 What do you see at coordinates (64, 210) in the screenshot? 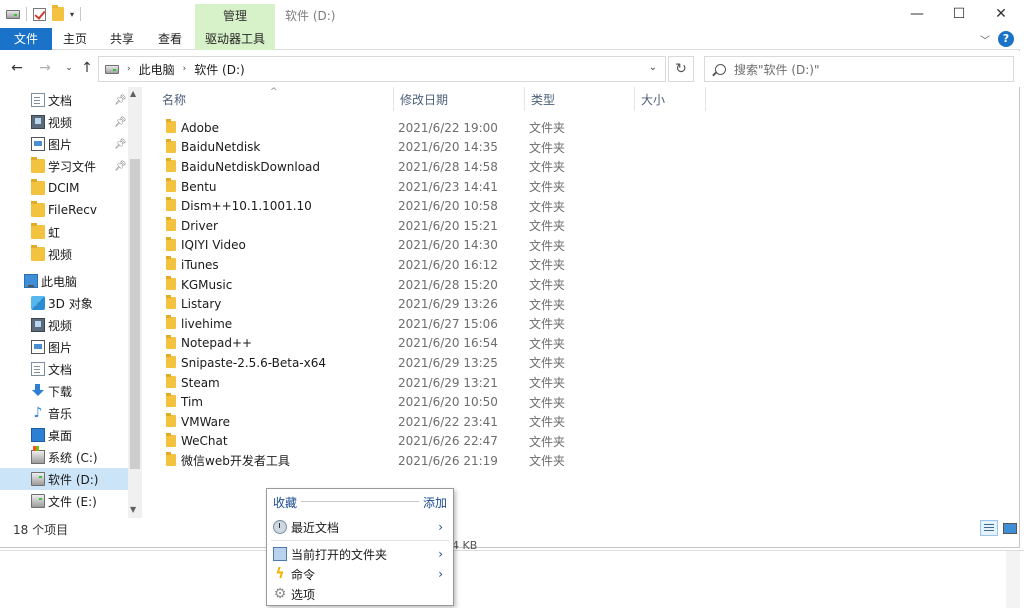
I see `nav-item-filerecv: FileRecv` at bounding box center [64, 210].